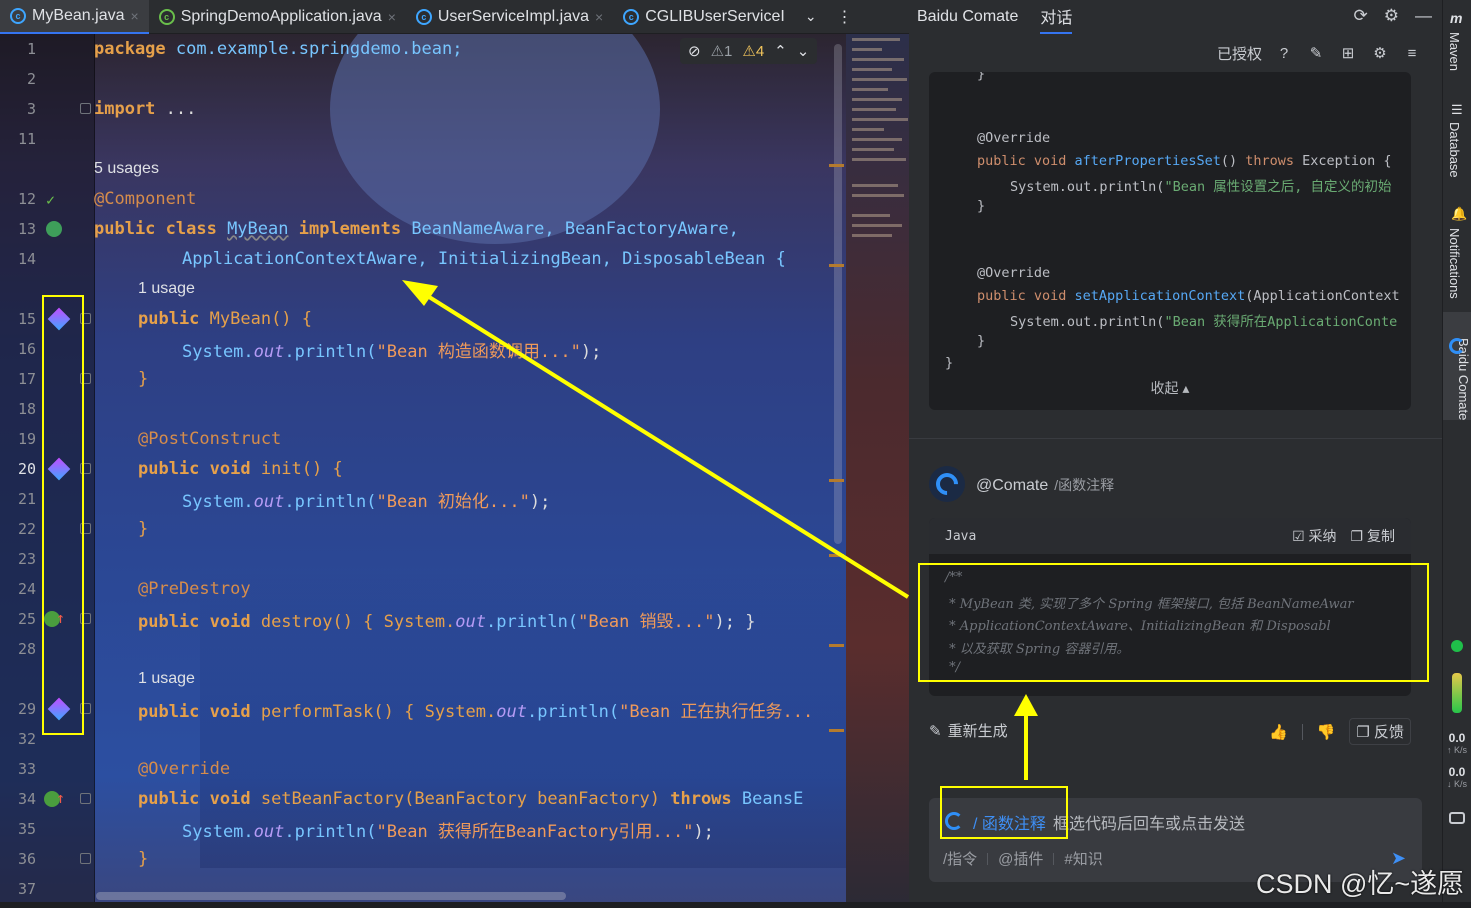 This screenshot has width=1471, height=908. I want to click on watermark: CSDN @忆~遂愿, so click(1360, 884).